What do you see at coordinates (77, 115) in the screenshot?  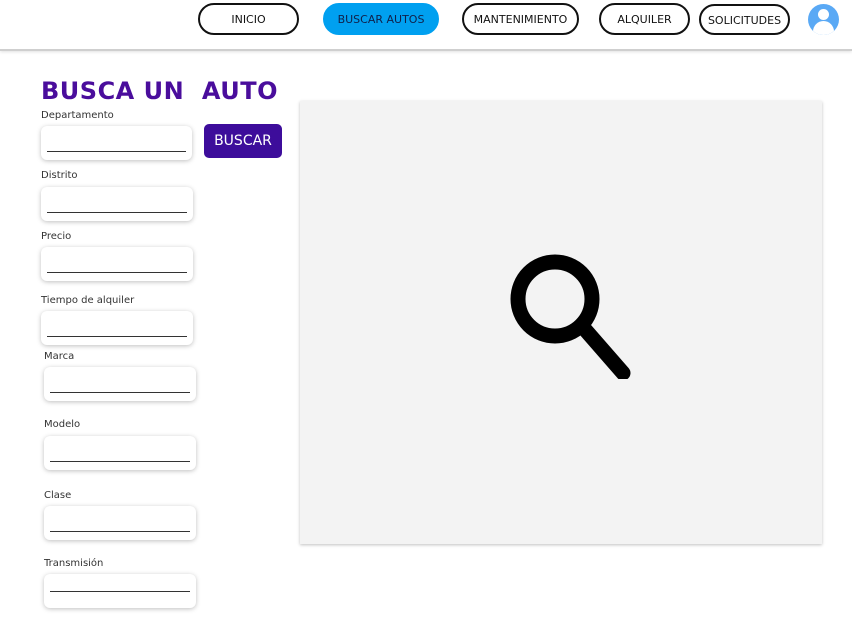 I see `departamento-label: Departamento` at bounding box center [77, 115].